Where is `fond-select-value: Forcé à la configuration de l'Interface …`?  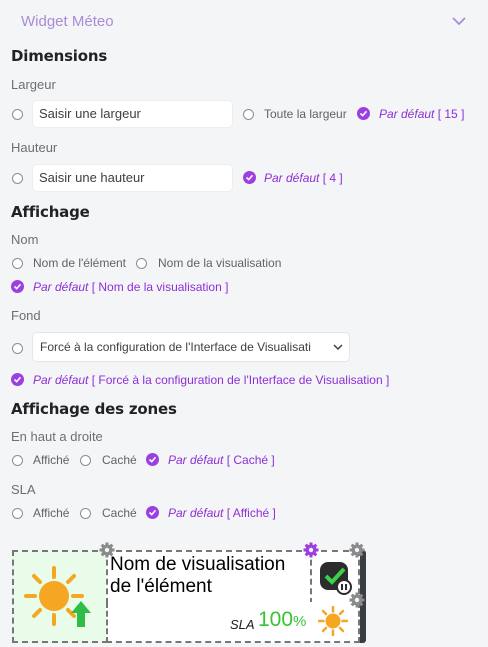 fond-select-value: Forcé à la configuration de l'Interface … is located at coordinates (175, 347).